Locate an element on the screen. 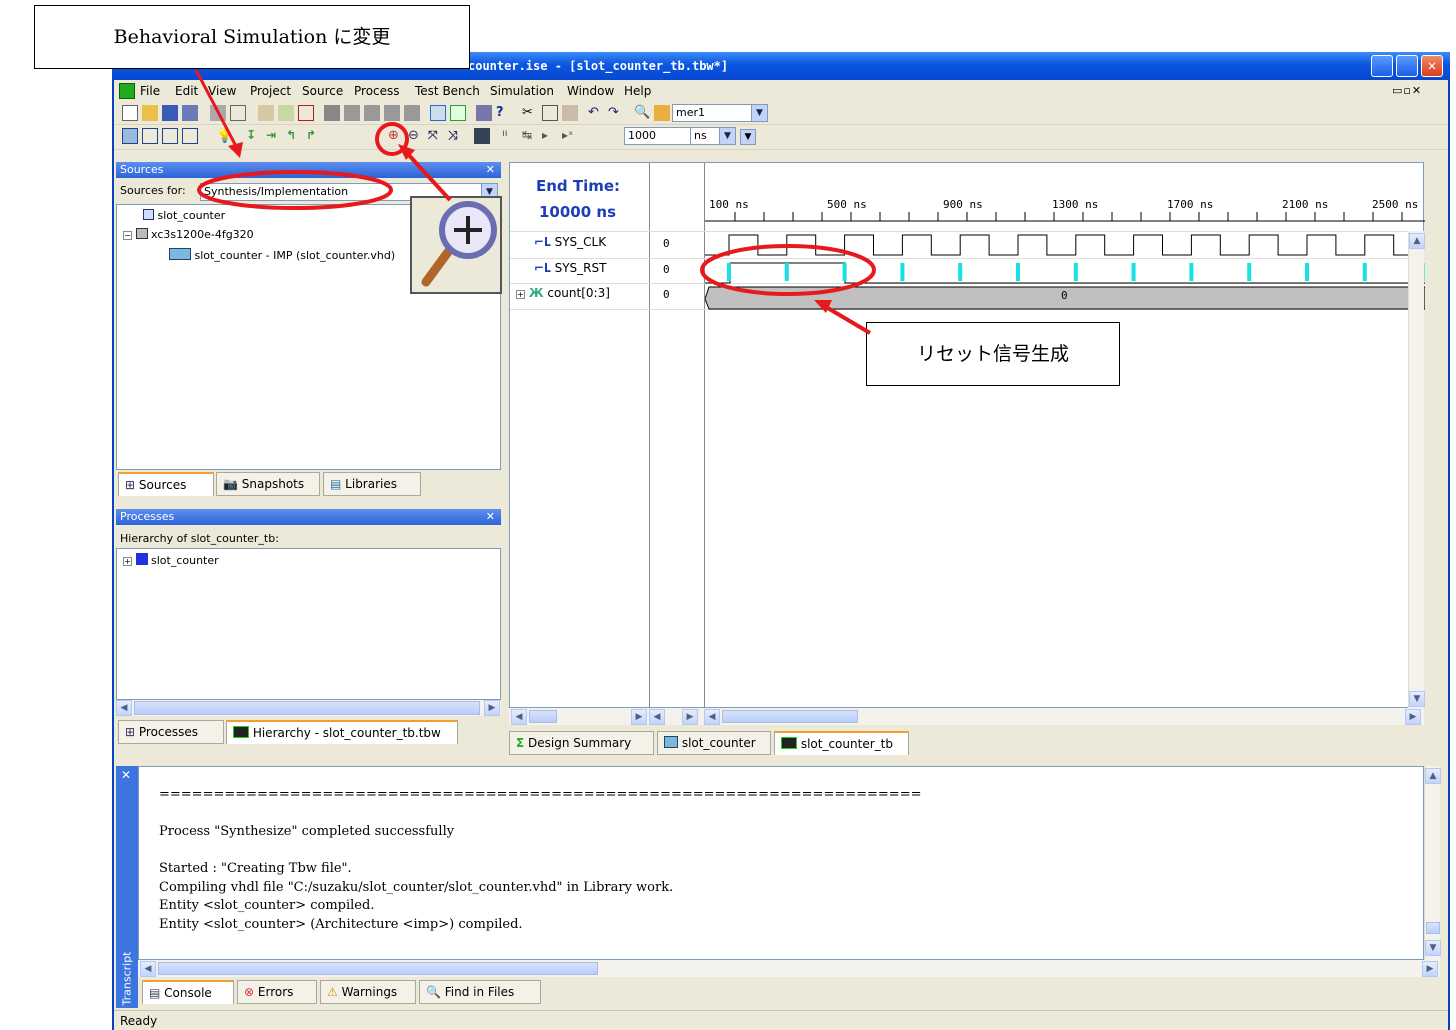 The height and width of the screenshot is (1030, 1456). highlight-reset is located at coordinates (788, 270).